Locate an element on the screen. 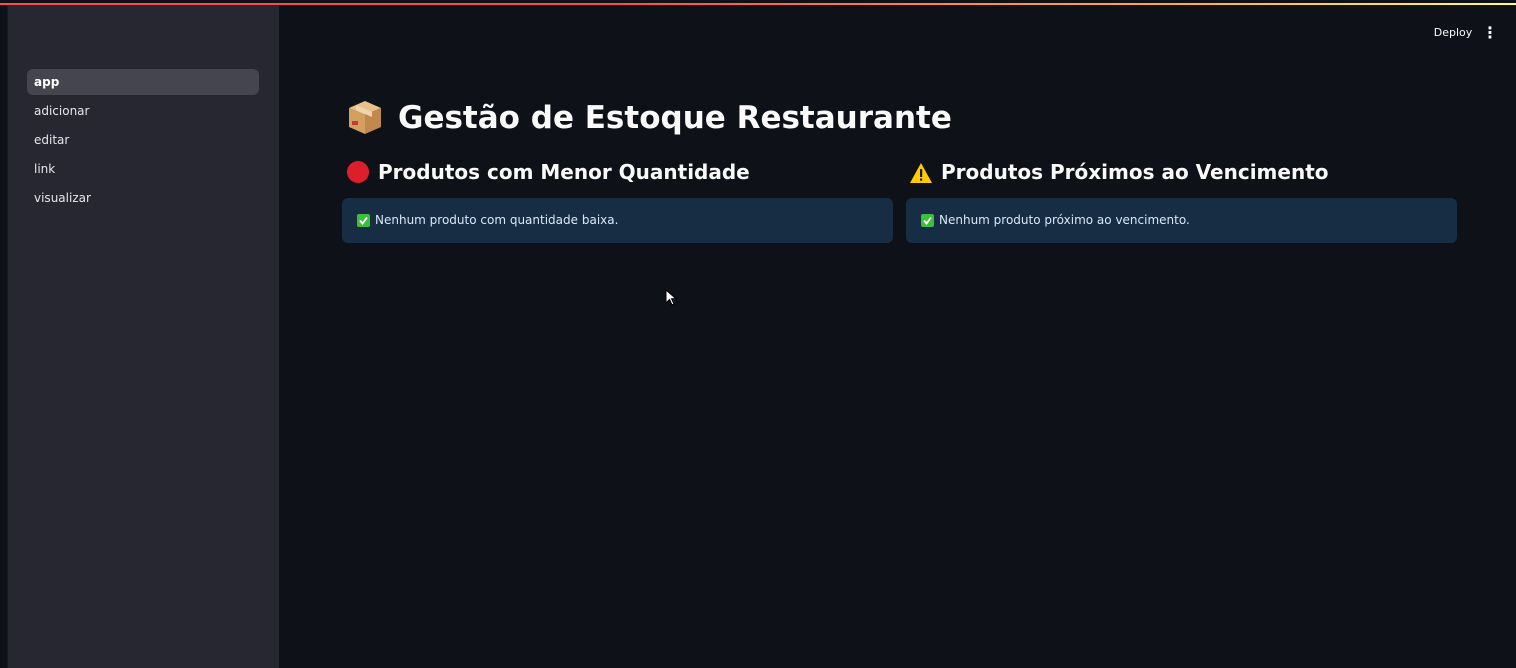 The image size is (1516, 668). subheader-low-quantity: Produtos com Menor Quantidade is located at coordinates (564, 172).